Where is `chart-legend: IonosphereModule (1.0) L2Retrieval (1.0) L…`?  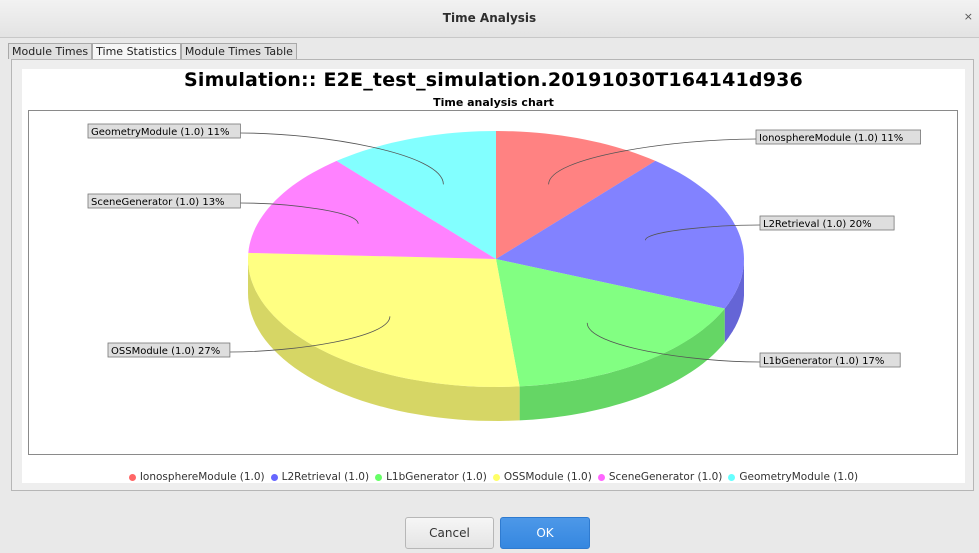 chart-legend: IonosphereModule (1.0) L2Retrieval (1.0) L… is located at coordinates (493, 477).